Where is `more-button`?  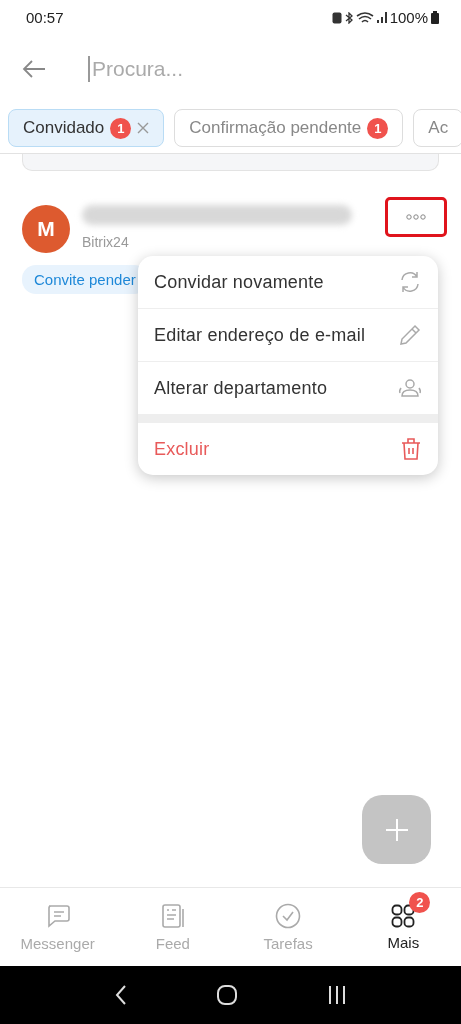
more-button is located at coordinates (416, 217).